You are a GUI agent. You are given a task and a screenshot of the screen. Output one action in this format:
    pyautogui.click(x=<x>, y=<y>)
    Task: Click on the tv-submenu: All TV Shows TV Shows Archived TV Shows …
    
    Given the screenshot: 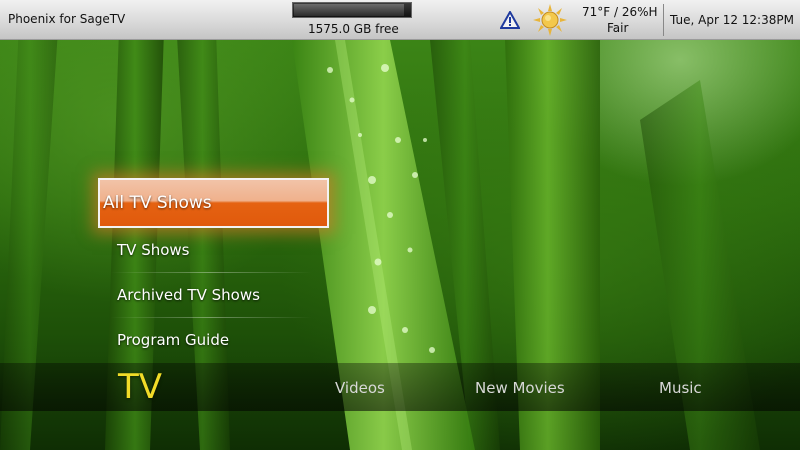 What is the action you would take?
    pyautogui.click(x=214, y=270)
    